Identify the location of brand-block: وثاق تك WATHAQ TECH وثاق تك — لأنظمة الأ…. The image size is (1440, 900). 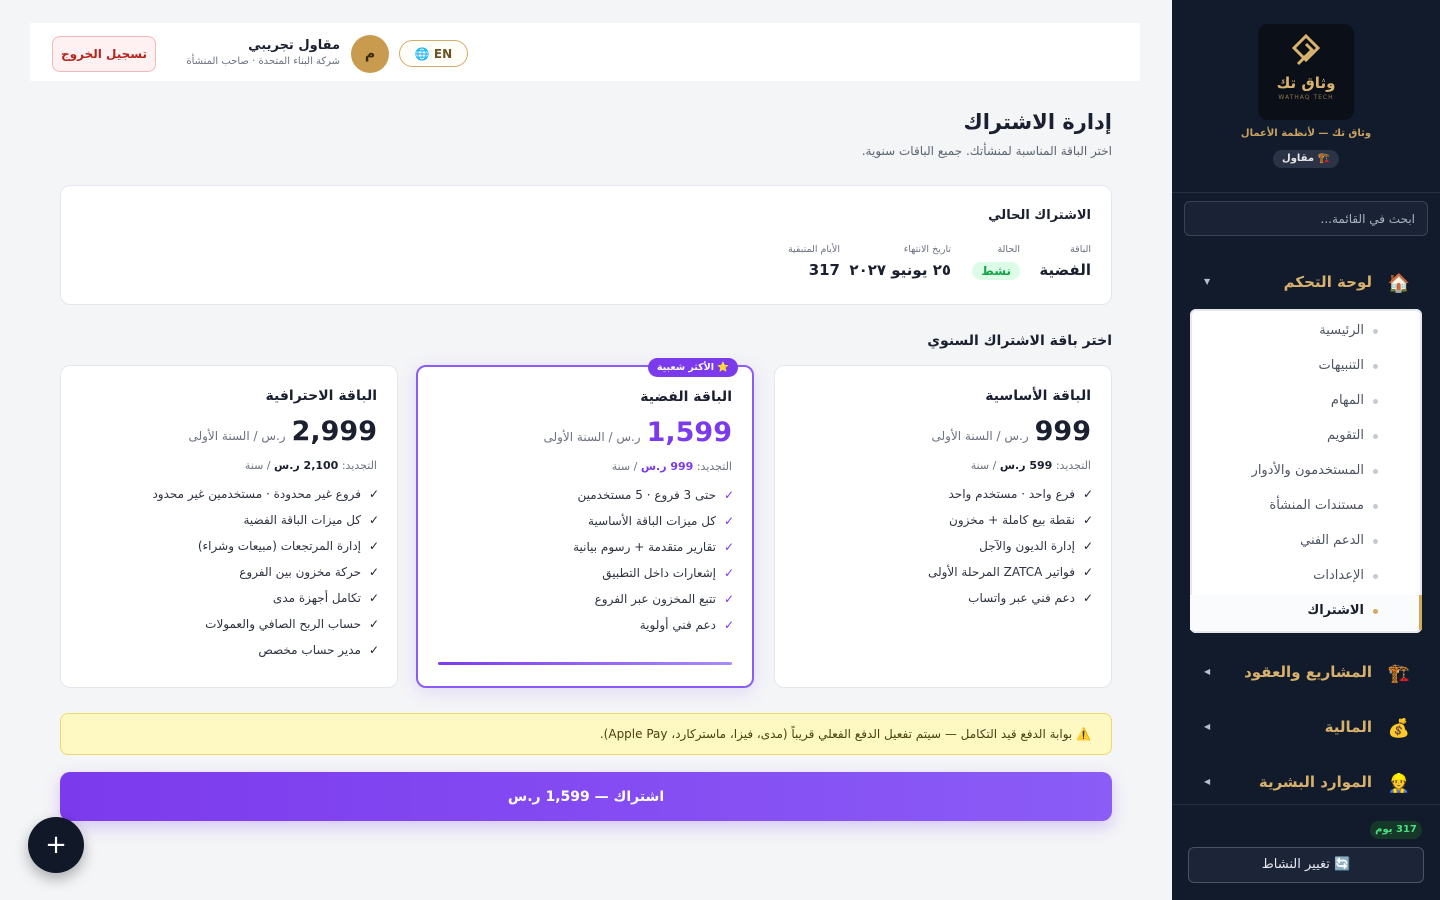
(1306, 96).